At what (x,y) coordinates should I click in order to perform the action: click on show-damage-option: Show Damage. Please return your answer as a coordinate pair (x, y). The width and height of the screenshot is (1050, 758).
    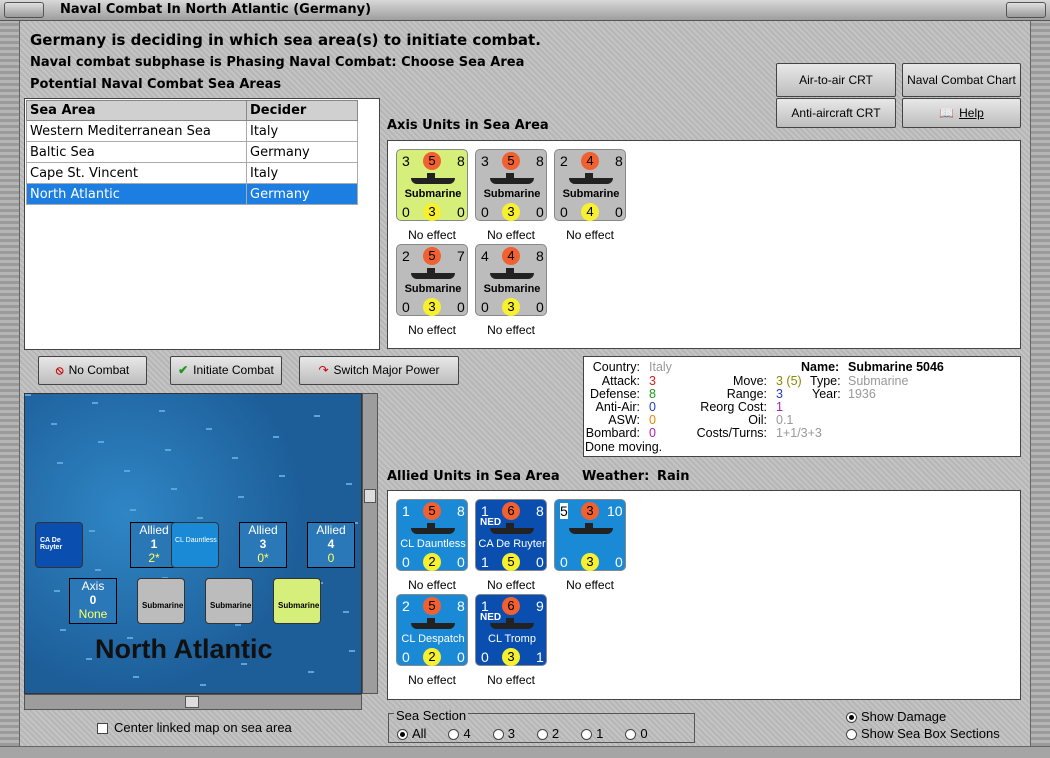
    Looking at the image, I should click on (896, 716).